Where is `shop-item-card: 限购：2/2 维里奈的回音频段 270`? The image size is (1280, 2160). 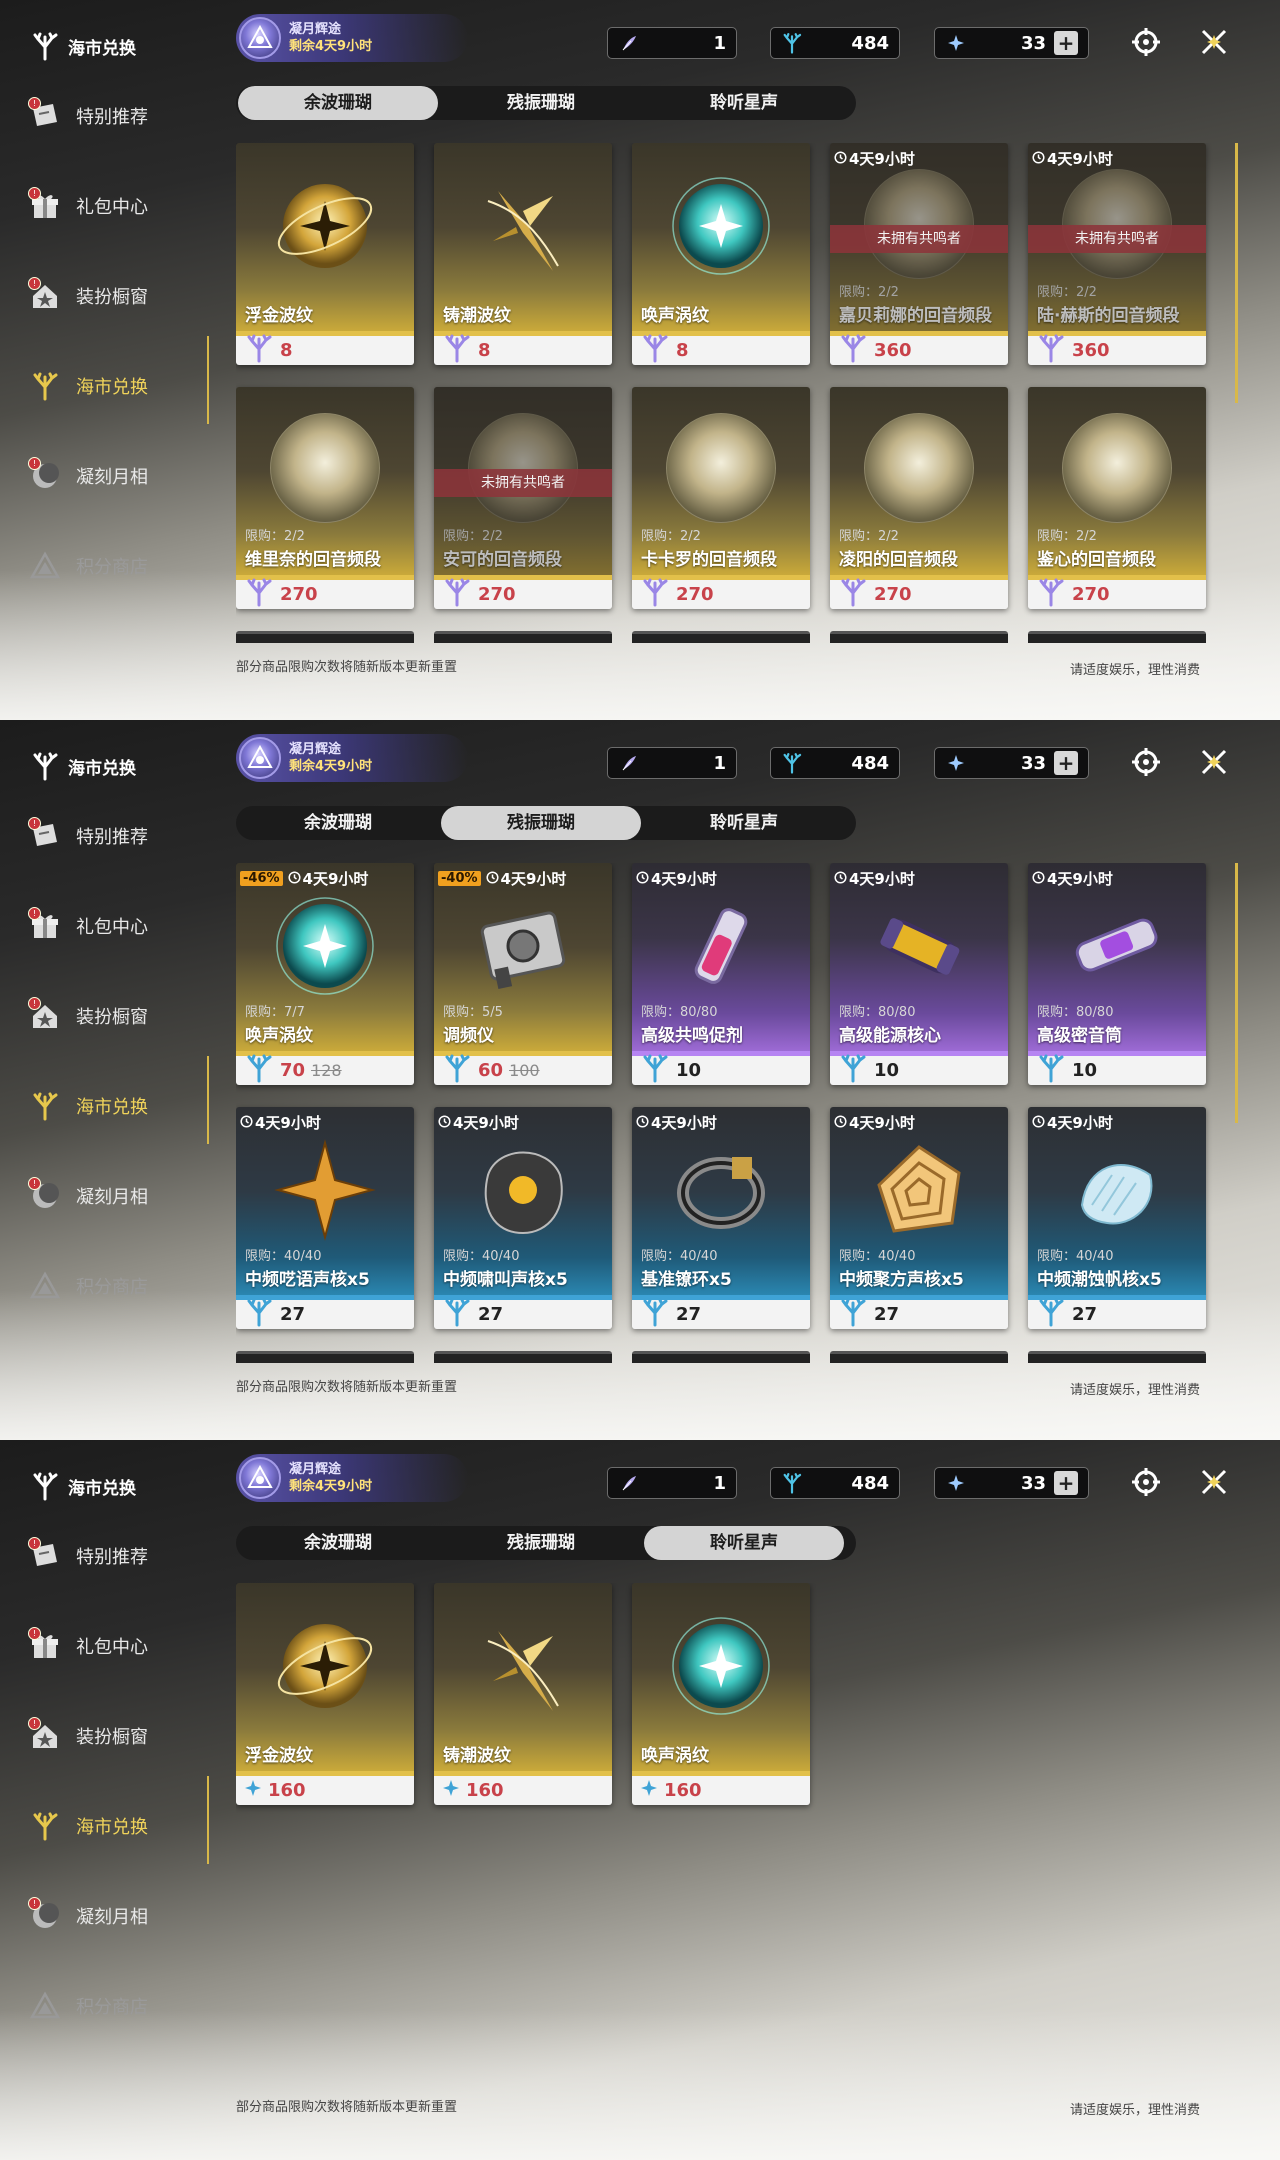 shop-item-card: 限购：2/2 维里奈的回音频段 270 is located at coordinates (325, 498).